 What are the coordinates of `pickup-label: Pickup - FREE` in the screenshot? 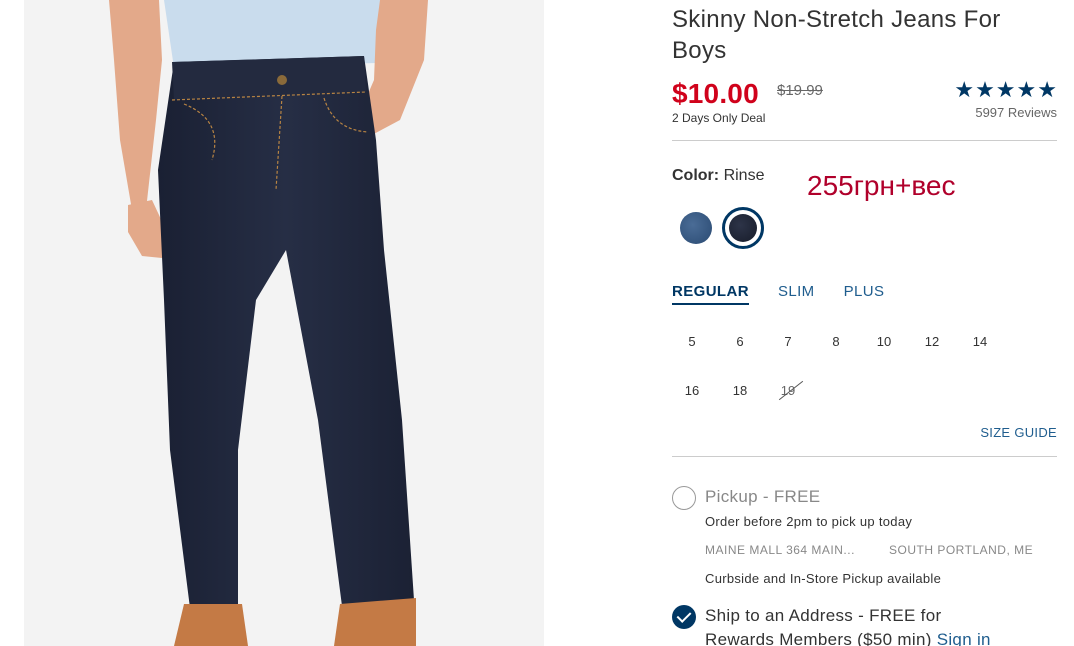 It's located at (763, 496).